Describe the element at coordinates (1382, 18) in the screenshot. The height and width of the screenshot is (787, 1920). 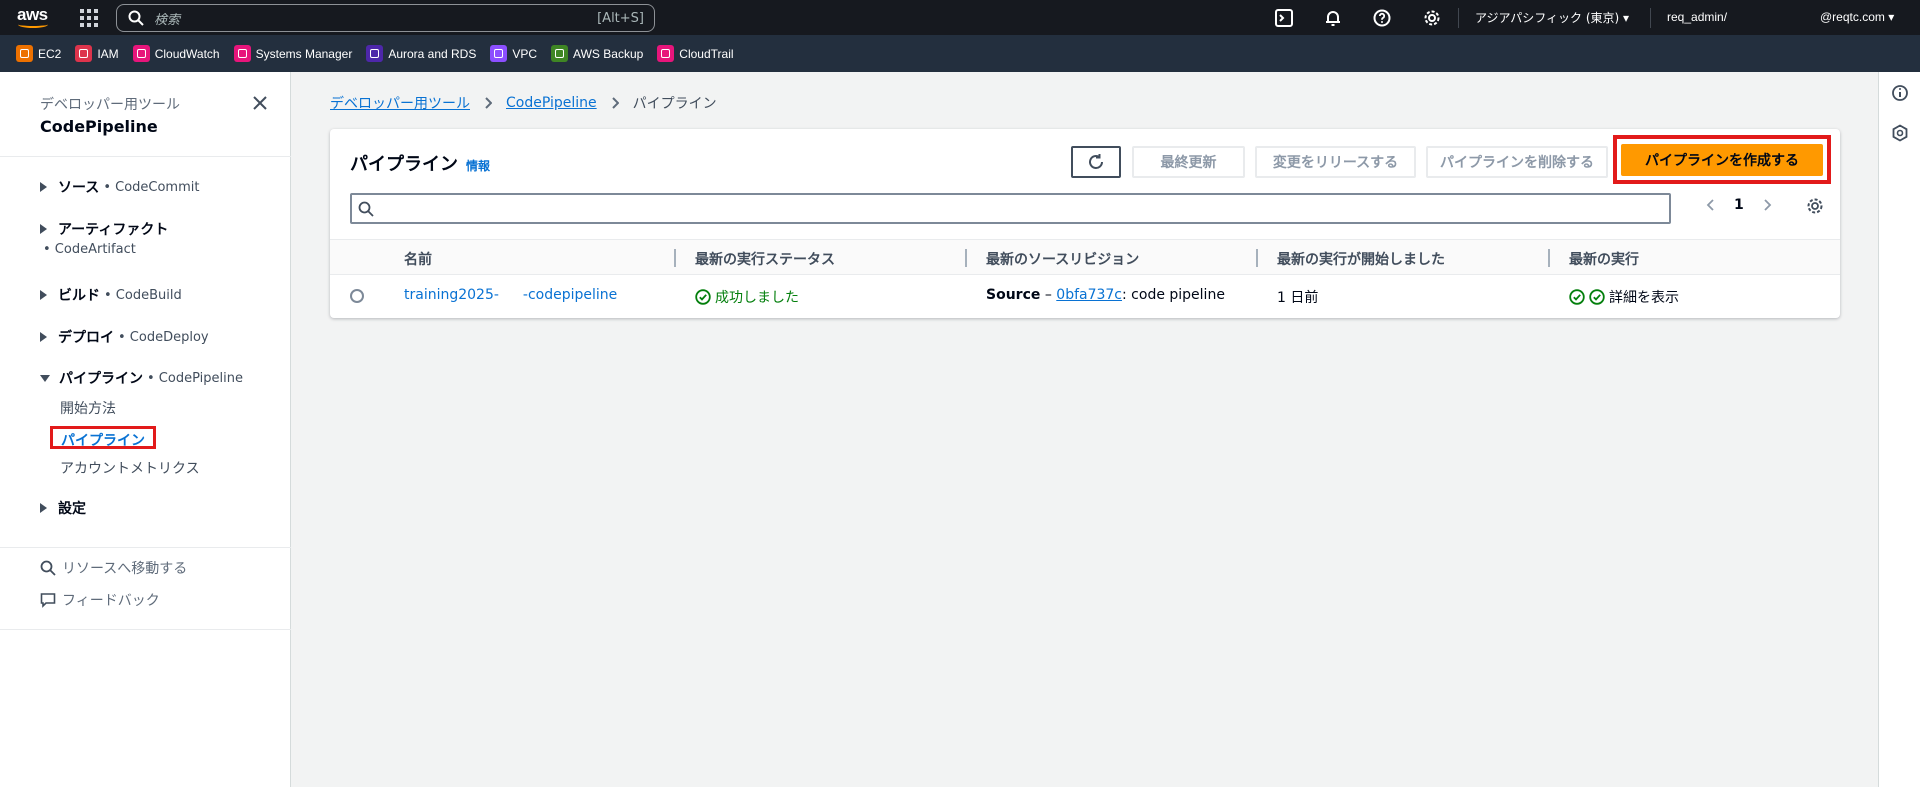
I see `help-icon` at that location.